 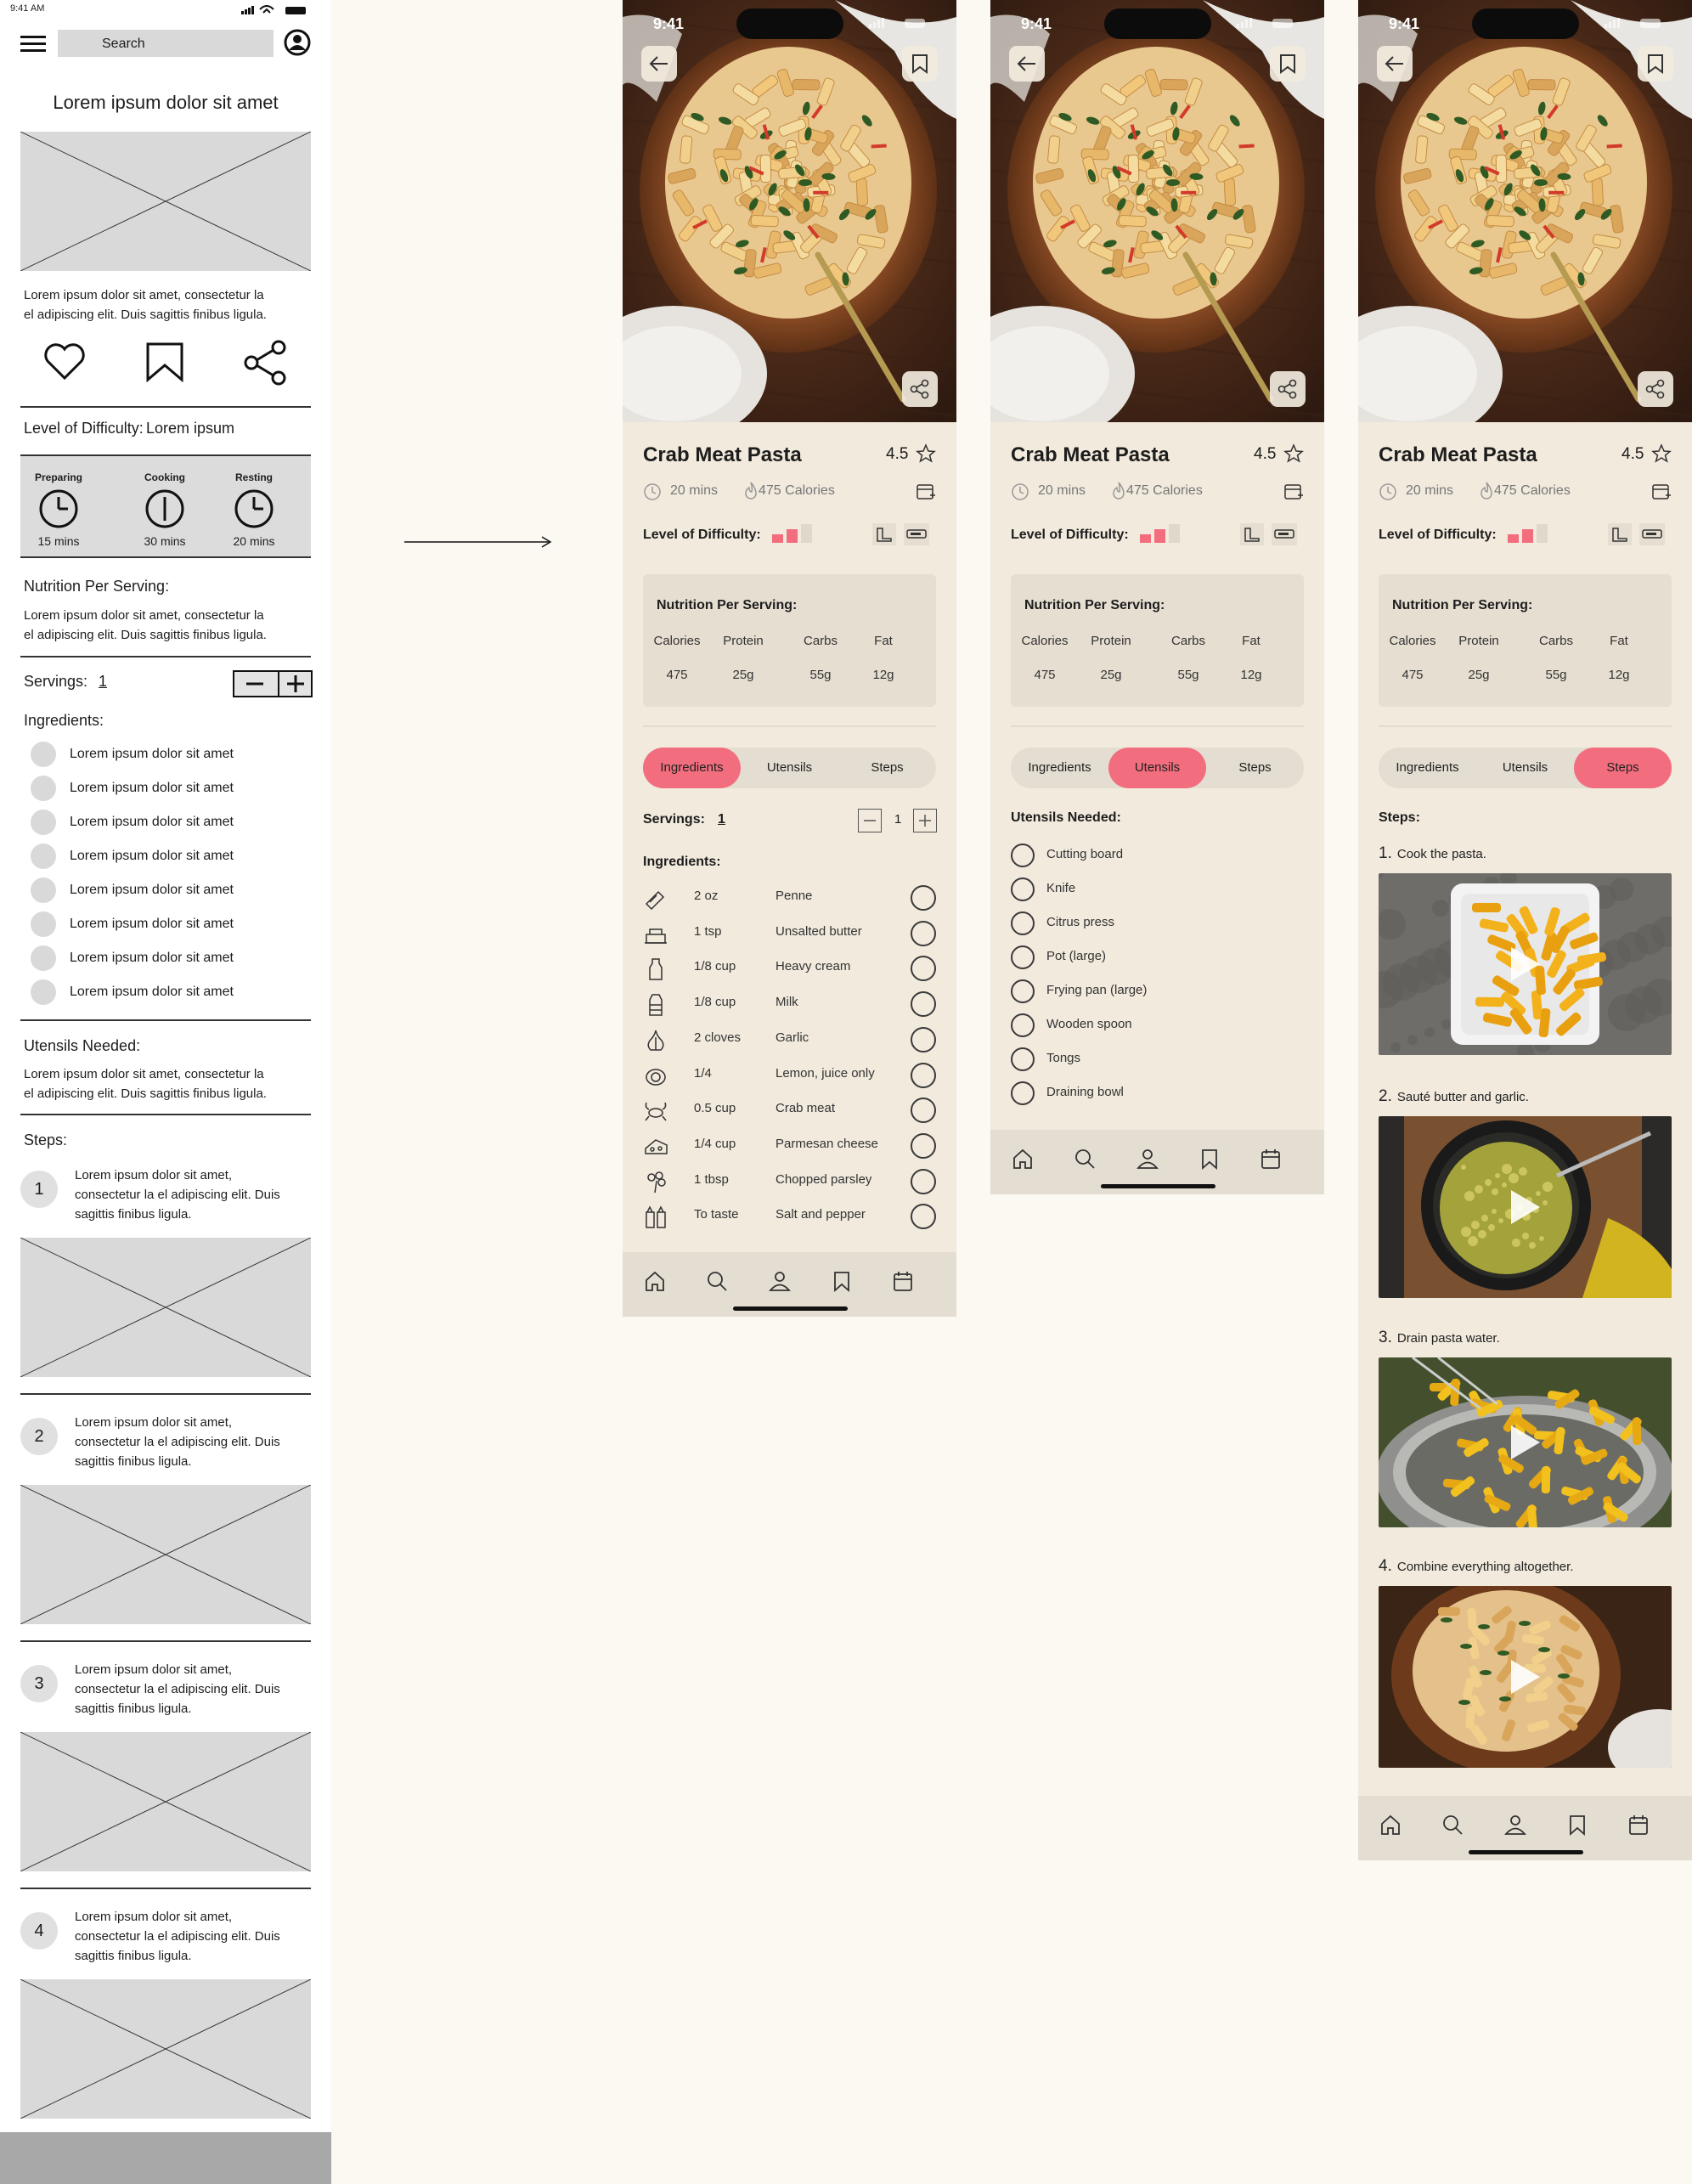 I want to click on menu-icon, so click(x=33, y=44).